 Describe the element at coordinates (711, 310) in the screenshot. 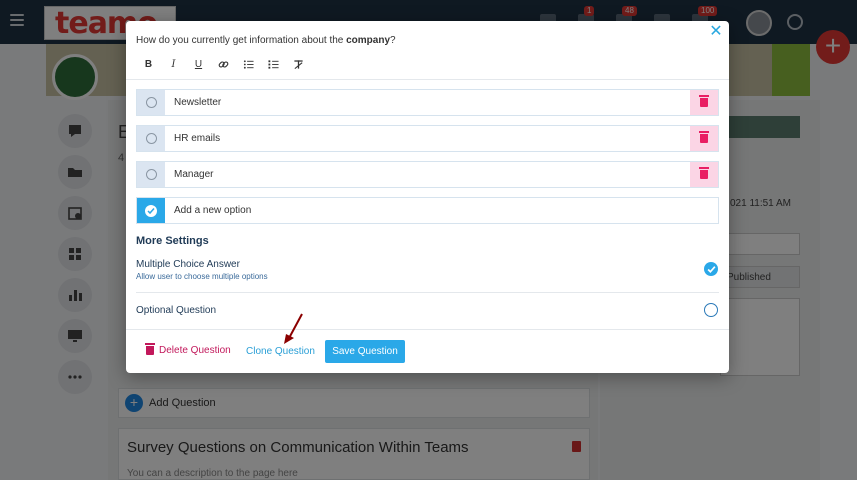

I see `optional-question-checkbox` at that location.